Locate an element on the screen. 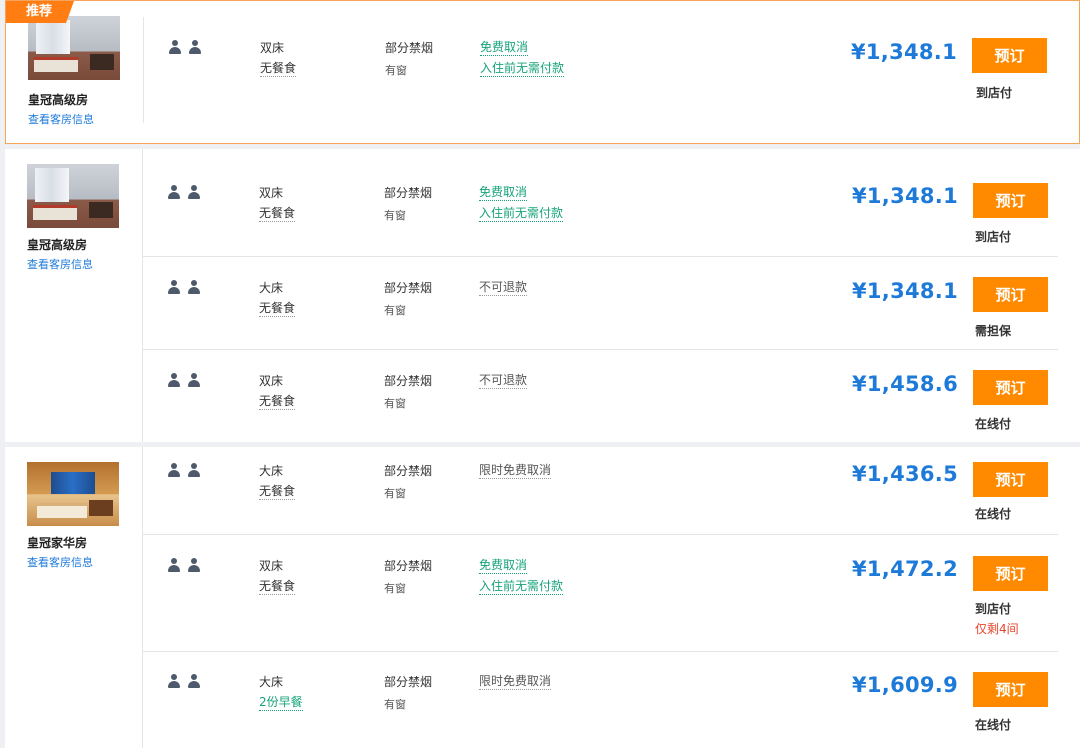 The width and height of the screenshot is (1080, 748). rate-row: 大床 无餐食 部分禁烟 有窗 不可退款 ¥1,348.1 预订 需担保 is located at coordinates (600, 303).